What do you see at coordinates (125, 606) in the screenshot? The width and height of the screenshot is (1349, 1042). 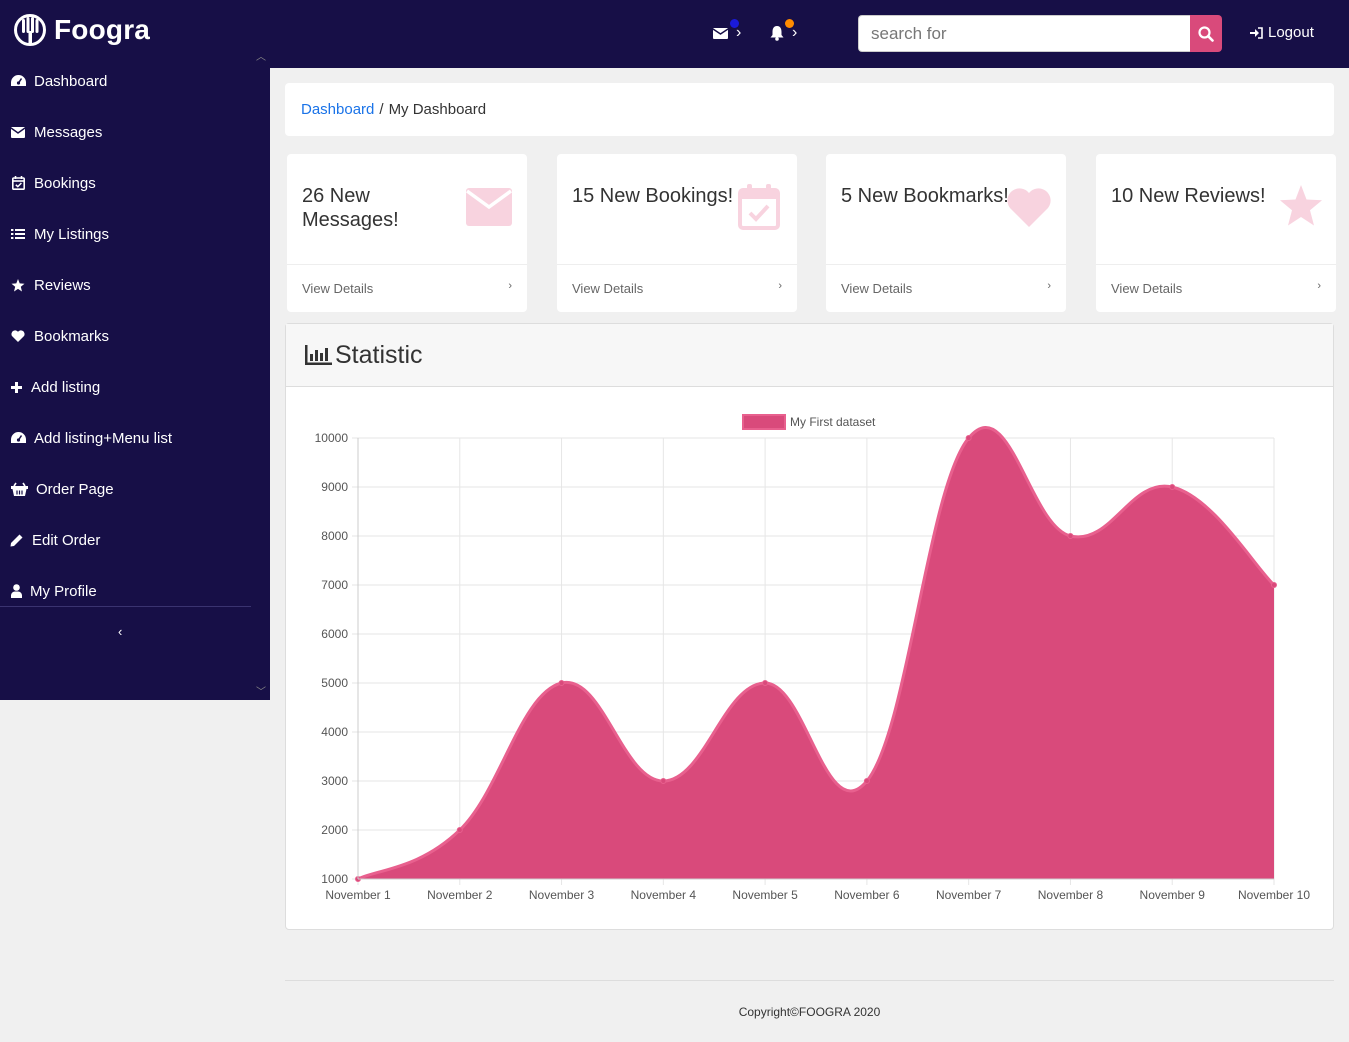 I see `sidebar-divider` at bounding box center [125, 606].